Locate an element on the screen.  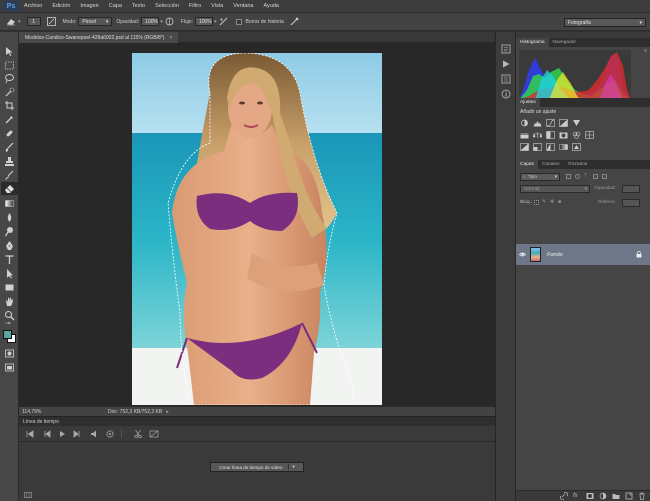
menu-imagen: Imagen is located at coordinates (89, 6).